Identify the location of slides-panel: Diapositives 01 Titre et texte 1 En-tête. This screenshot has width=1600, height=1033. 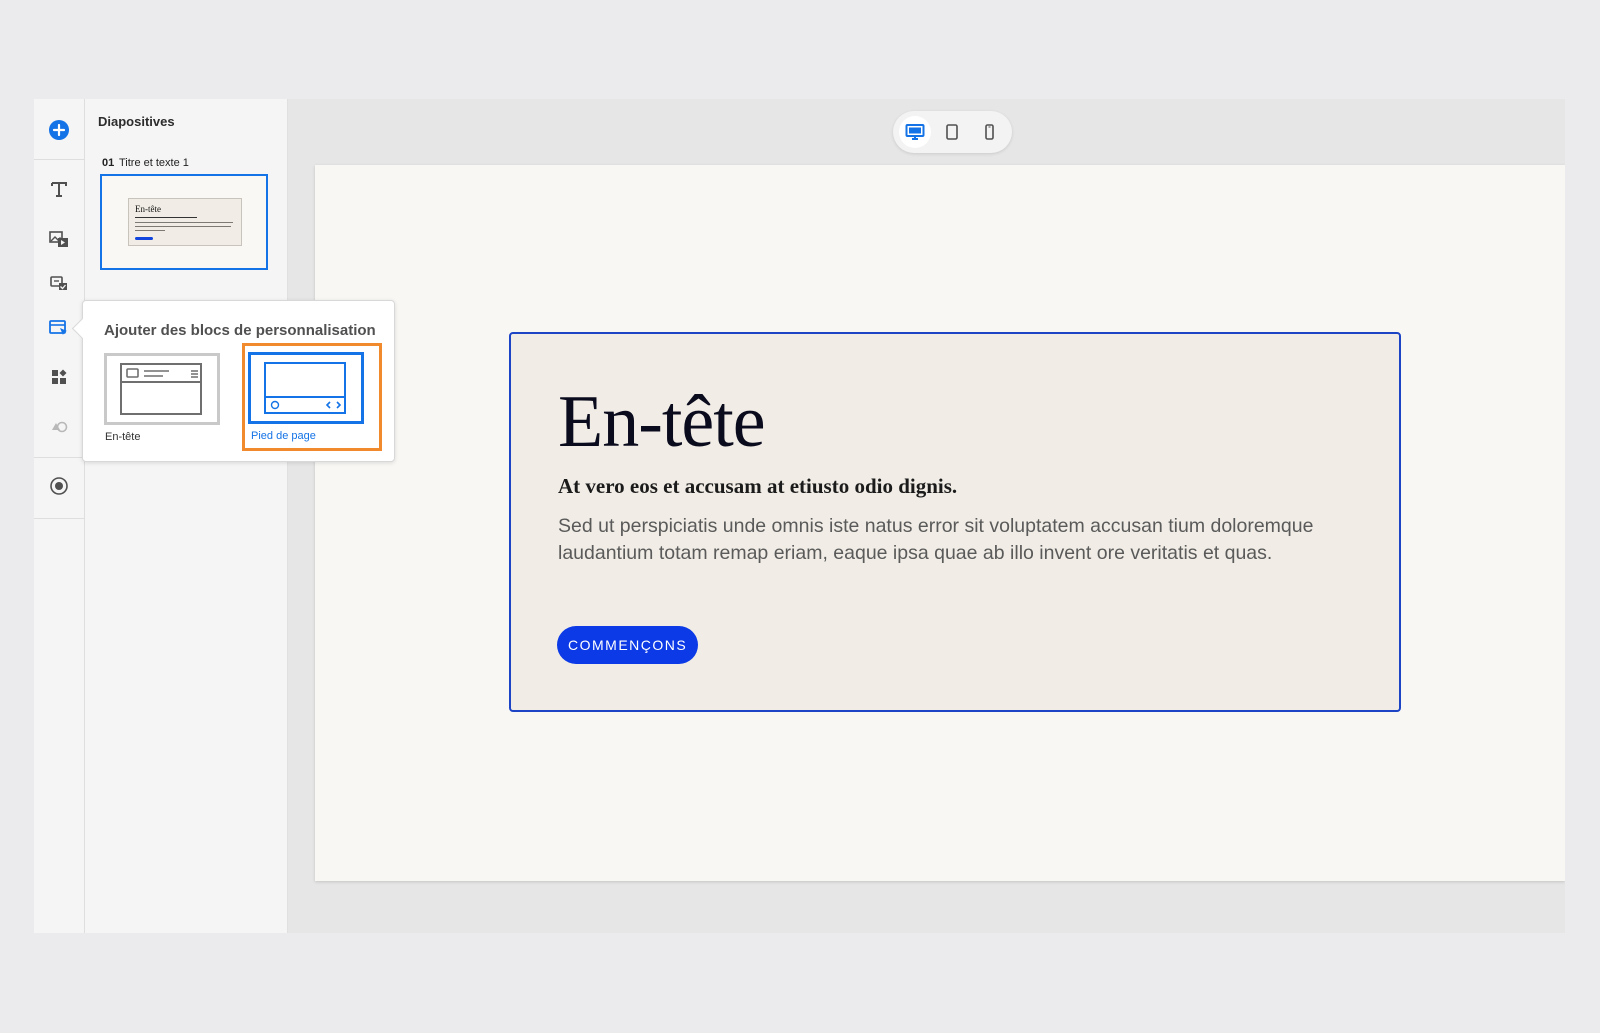
(186, 516).